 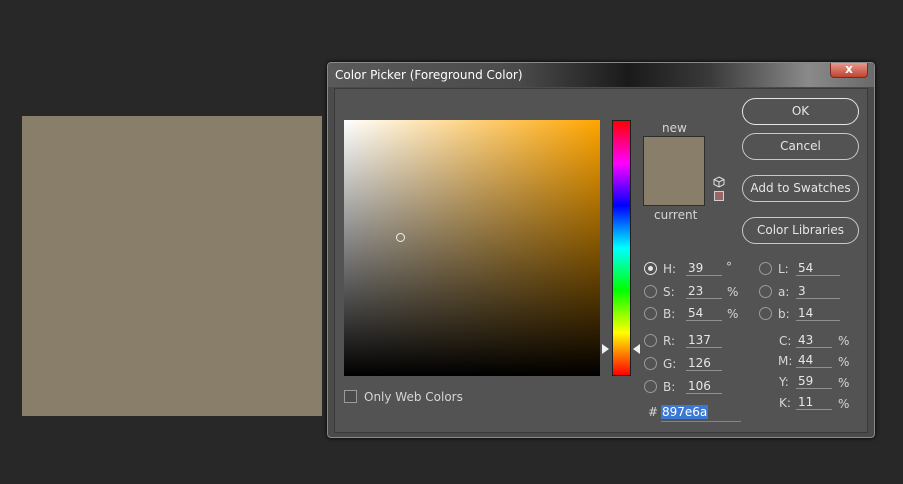 What do you see at coordinates (669, 387) in the screenshot?
I see `blue-label: B:` at bounding box center [669, 387].